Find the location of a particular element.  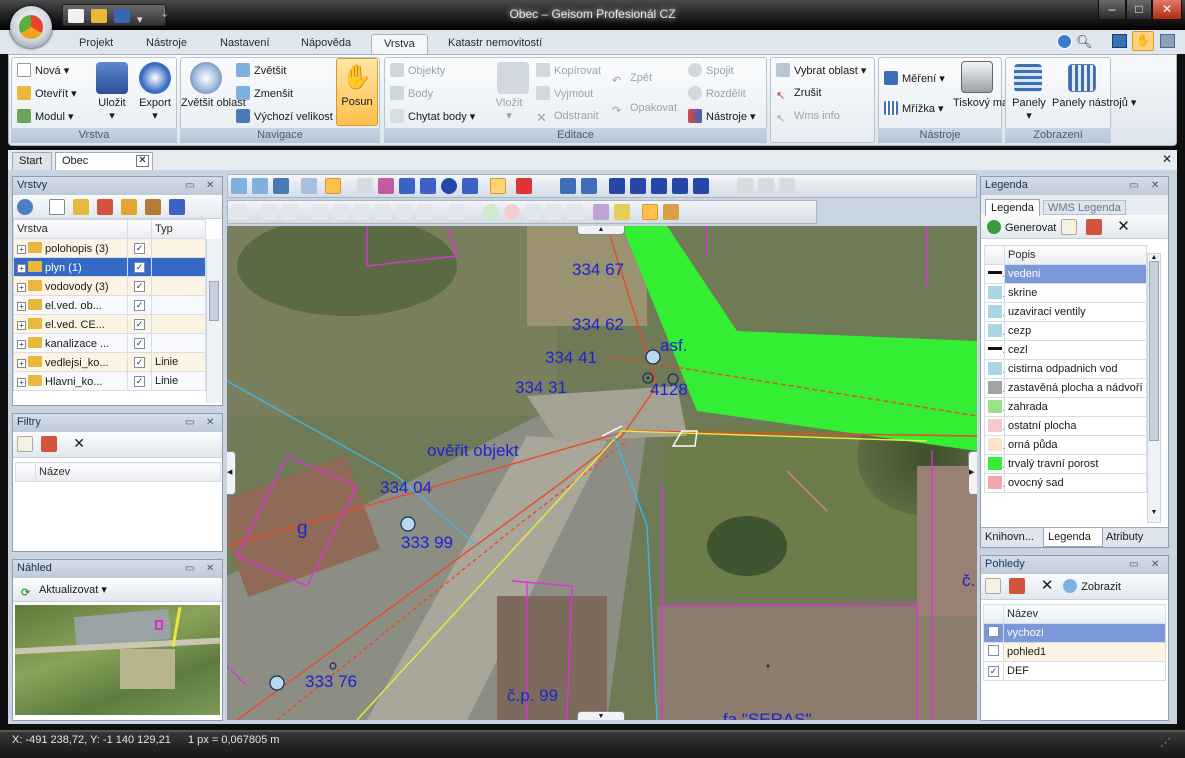

layer-row: + vedlejsi_ko... ✓ Linie is located at coordinates (109, 362).